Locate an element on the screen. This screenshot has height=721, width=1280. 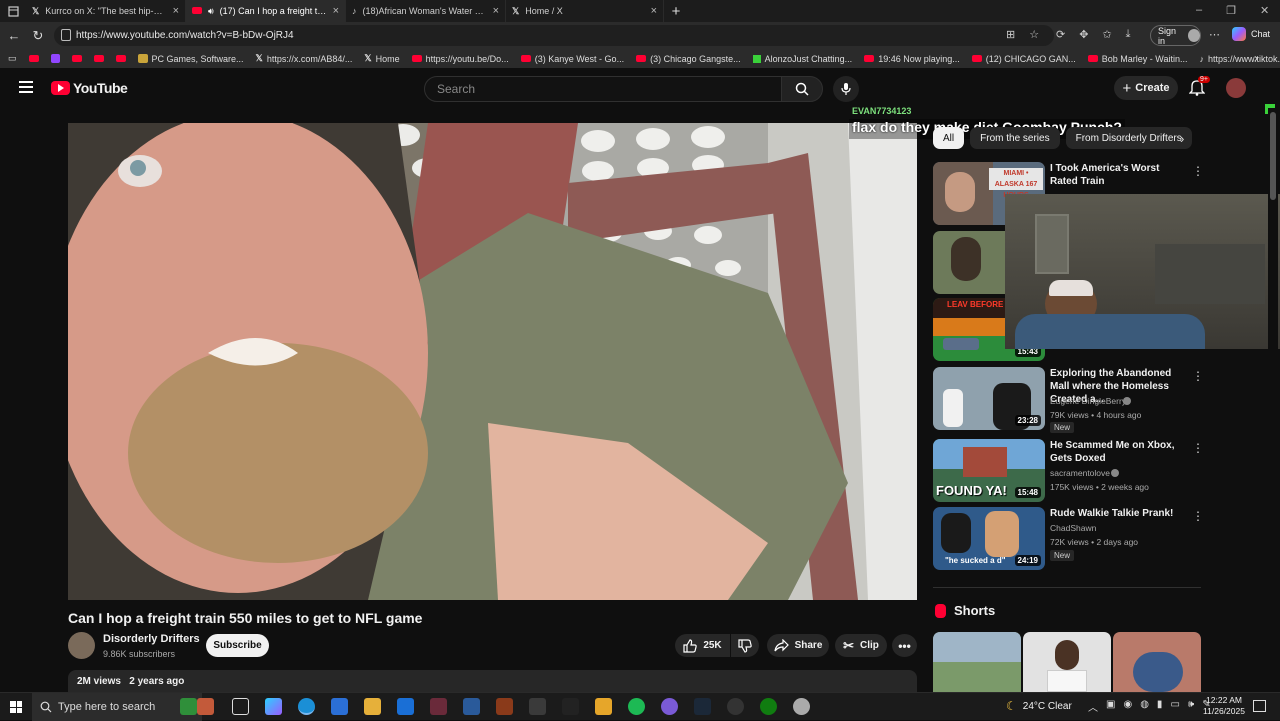
new-tab-icon: + is located at coordinates (676, 11).